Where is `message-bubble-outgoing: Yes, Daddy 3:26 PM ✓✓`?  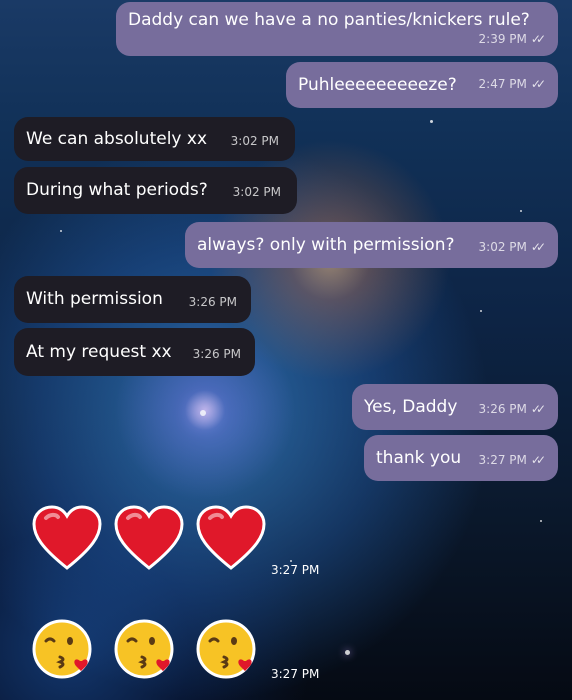 message-bubble-outgoing: Yes, Daddy 3:26 PM ✓✓ is located at coordinates (455, 407).